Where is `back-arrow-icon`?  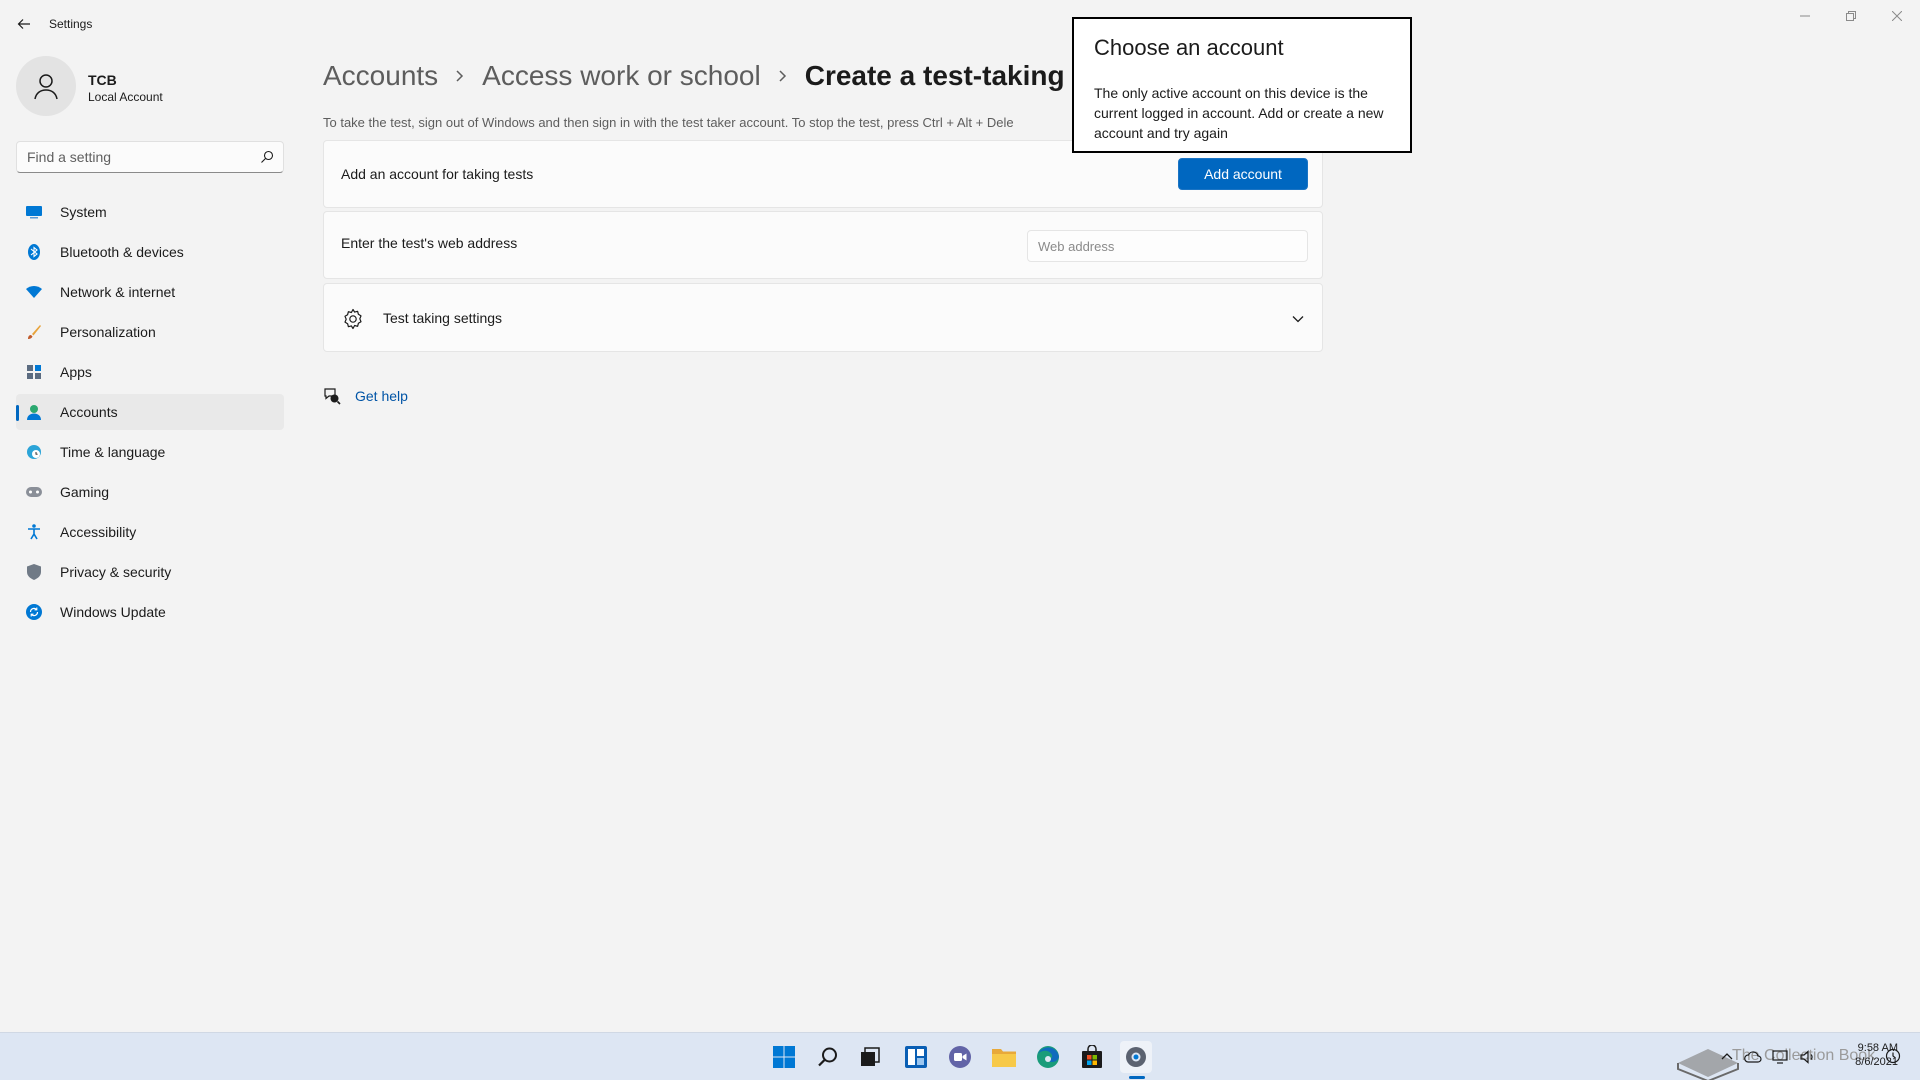 back-arrow-icon is located at coordinates (23, 24).